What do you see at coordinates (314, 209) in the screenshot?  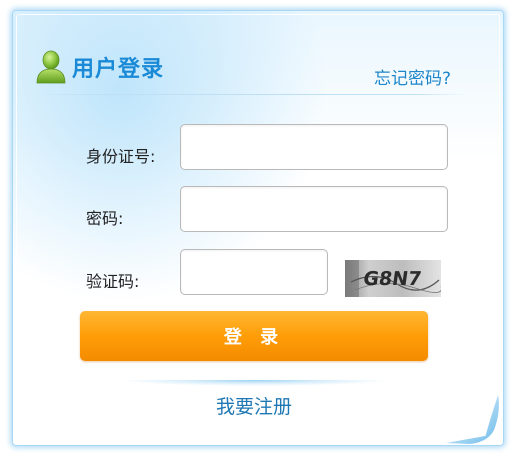 I see `password-input` at bounding box center [314, 209].